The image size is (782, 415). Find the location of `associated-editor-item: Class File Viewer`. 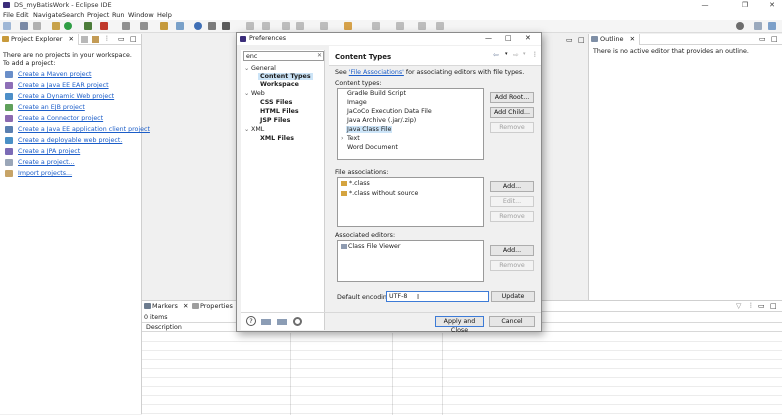

associated-editor-item: Class File Viewer is located at coordinates (374, 246).